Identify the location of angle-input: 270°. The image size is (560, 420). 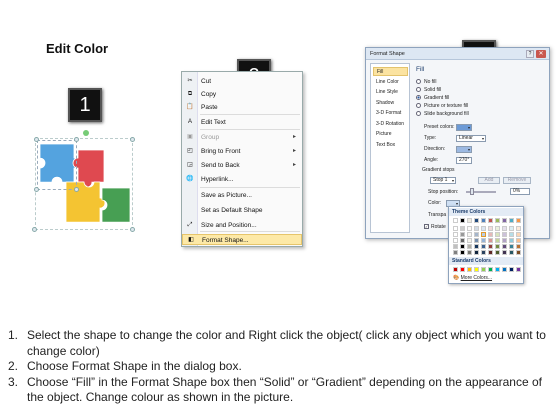
(464, 160).